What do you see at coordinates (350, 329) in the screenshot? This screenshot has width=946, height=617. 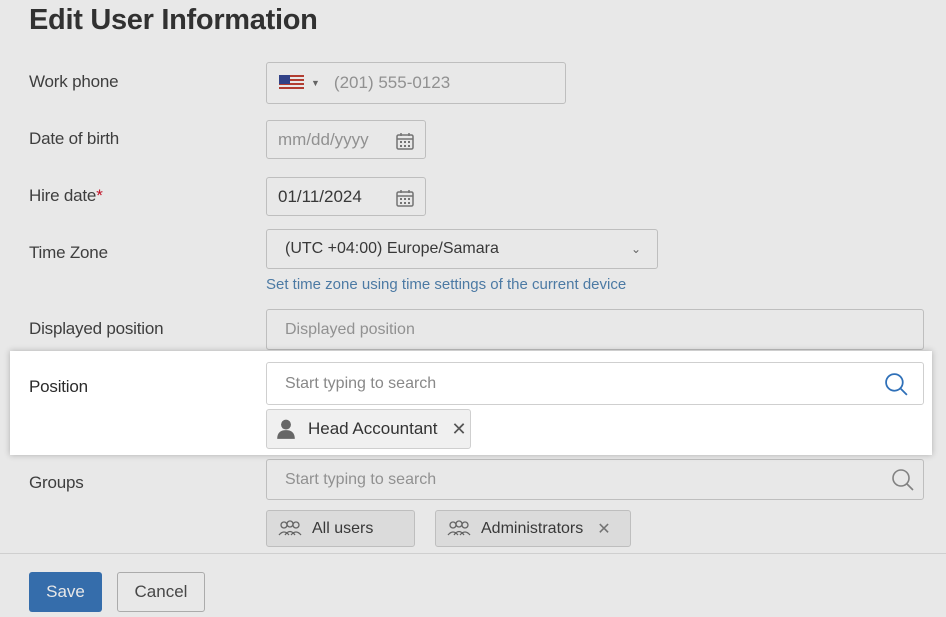 I see `displayed-position-placeholder: Displayed position` at bounding box center [350, 329].